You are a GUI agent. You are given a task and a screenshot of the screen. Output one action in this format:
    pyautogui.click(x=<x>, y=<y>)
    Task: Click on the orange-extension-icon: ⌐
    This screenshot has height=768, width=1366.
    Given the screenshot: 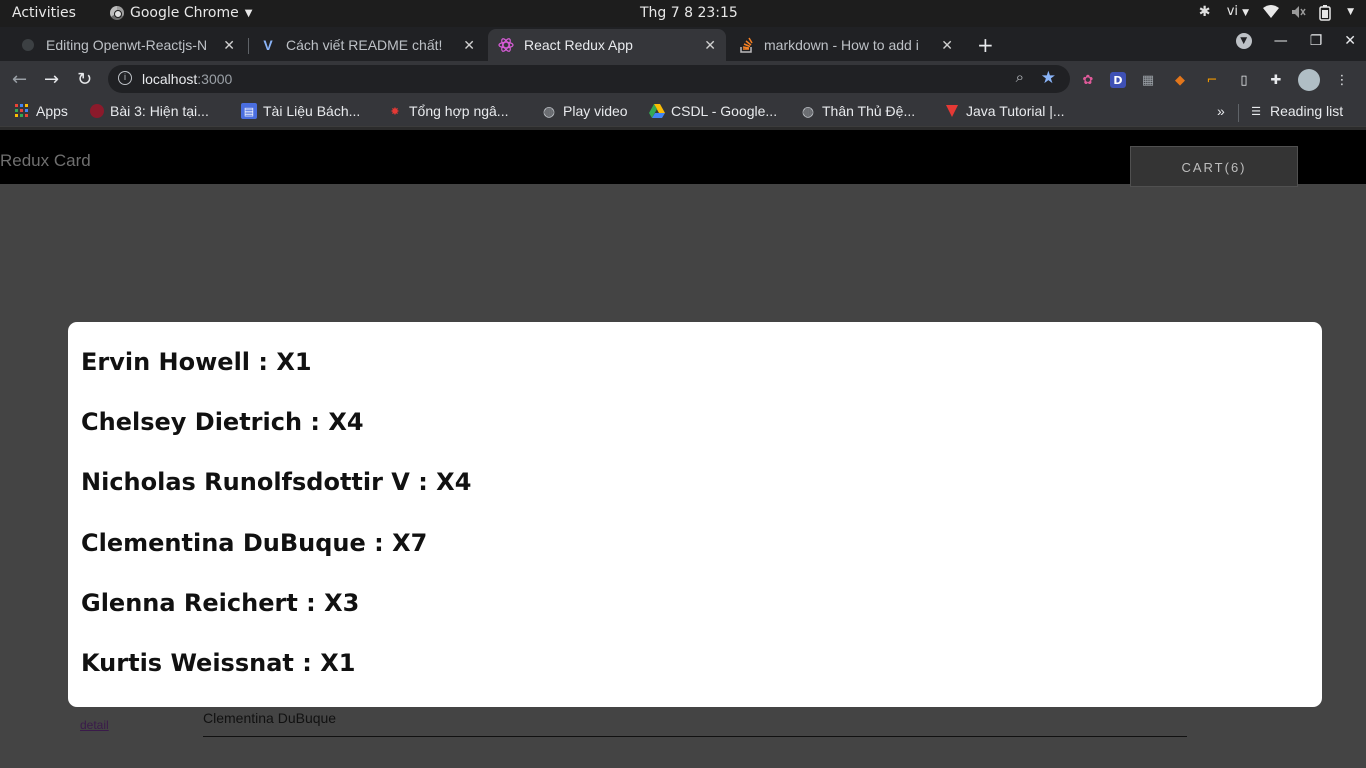 What is the action you would take?
    pyautogui.click(x=1212, y=80)
    